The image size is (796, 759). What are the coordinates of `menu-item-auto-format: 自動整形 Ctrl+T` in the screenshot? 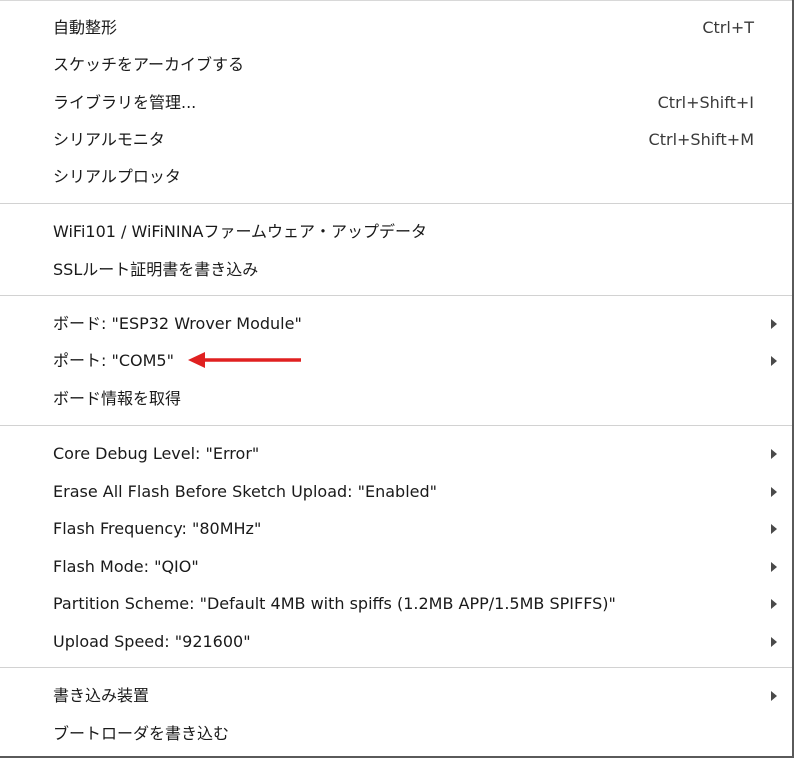 It's located at (396, 27).